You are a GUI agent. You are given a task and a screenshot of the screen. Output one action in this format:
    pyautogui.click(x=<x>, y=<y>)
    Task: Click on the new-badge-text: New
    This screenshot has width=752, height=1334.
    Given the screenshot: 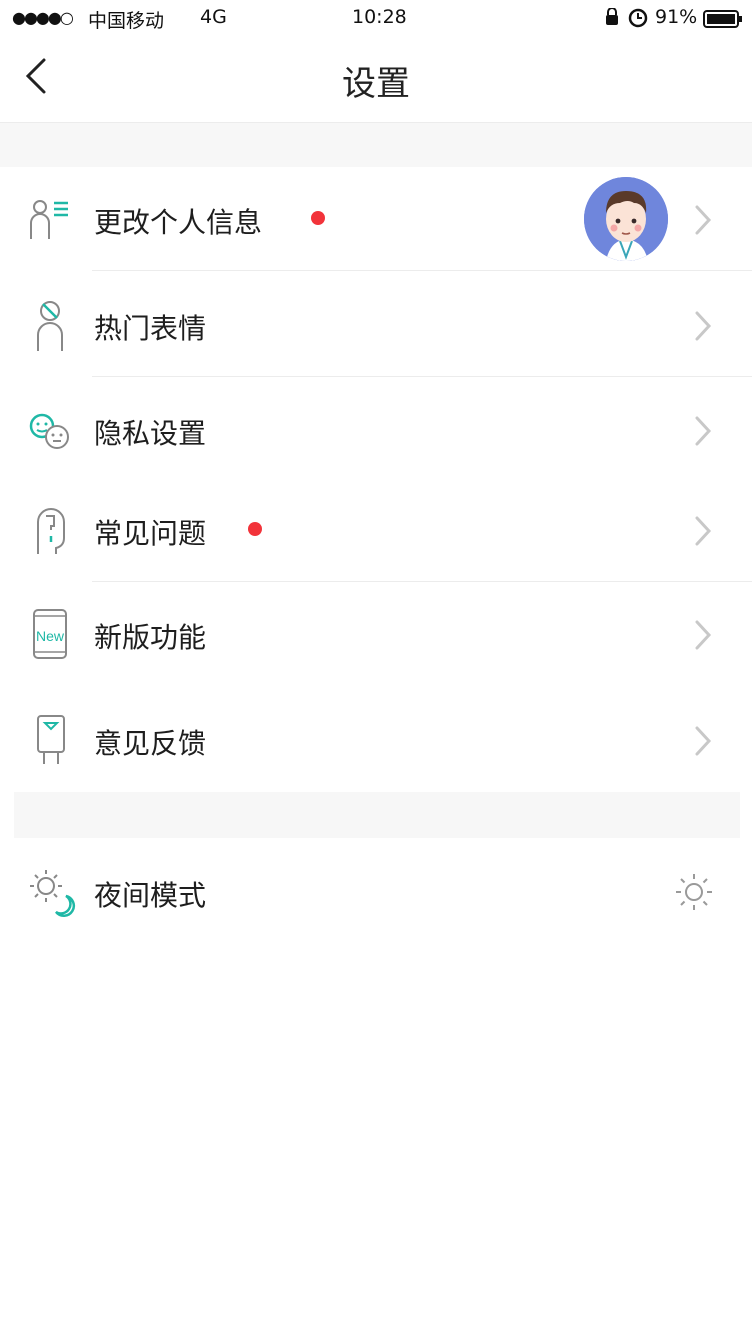 What is the action you would take?
    pyautogui.click(x=50, y=636)
    